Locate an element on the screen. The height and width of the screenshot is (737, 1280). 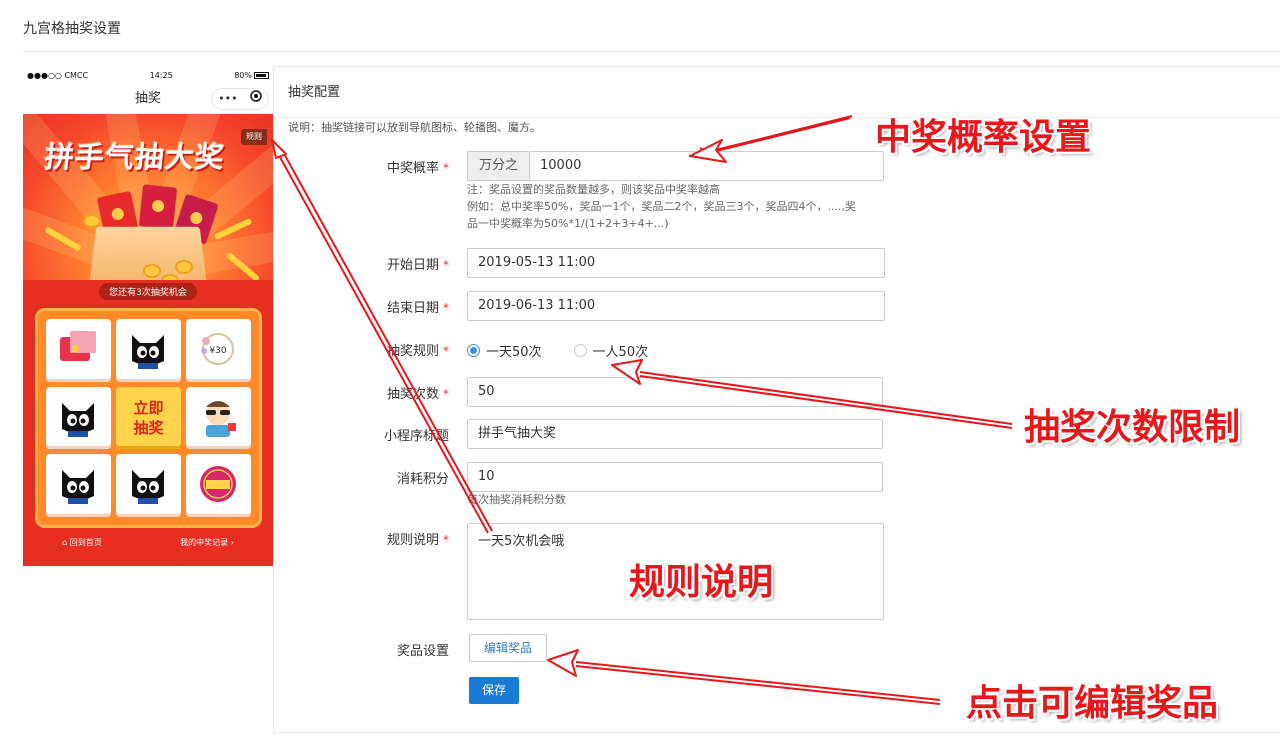
page-title: 九宫格抽奖设置 is located at coordinates (72, 29).